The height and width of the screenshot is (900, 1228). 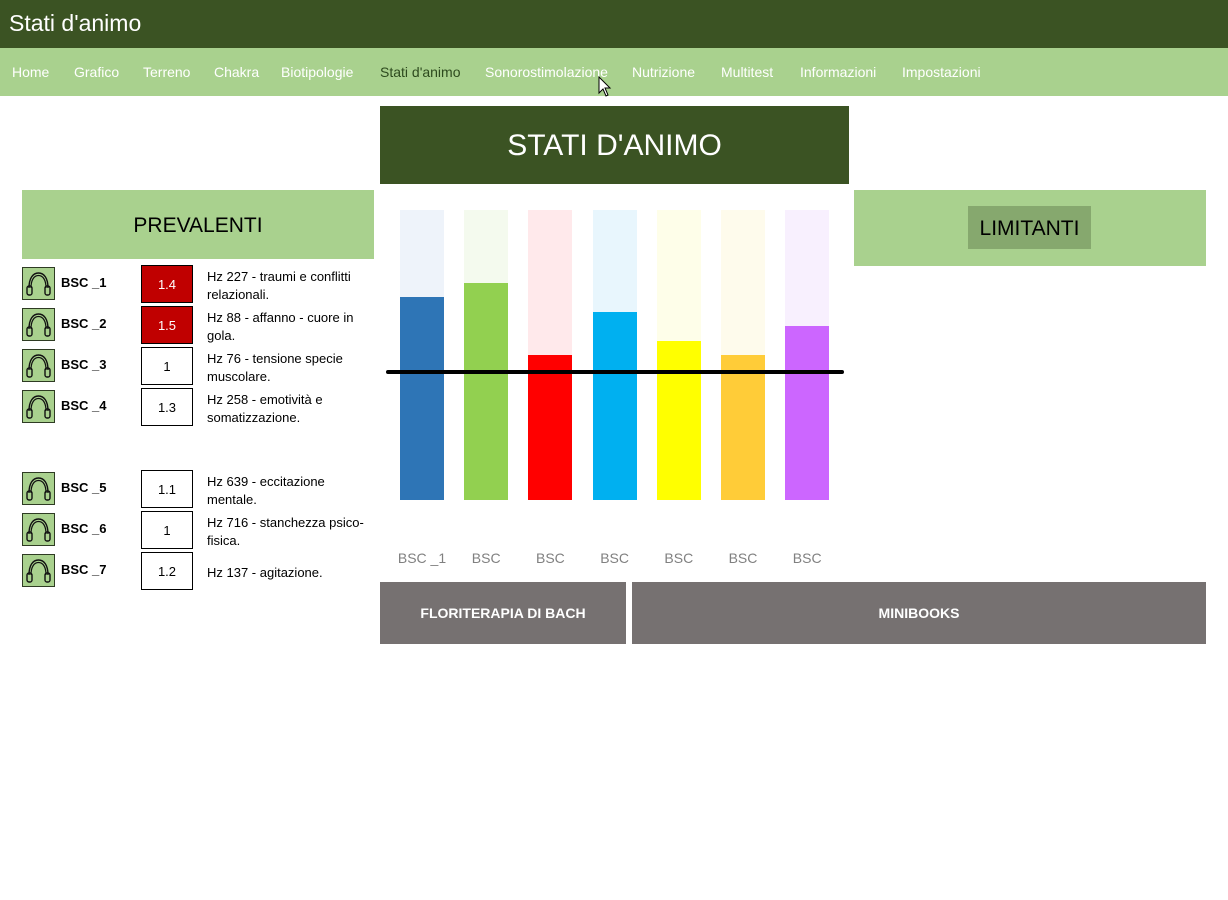 I want to click on bsc-code: BSC _5, so click(x=84, y=487).